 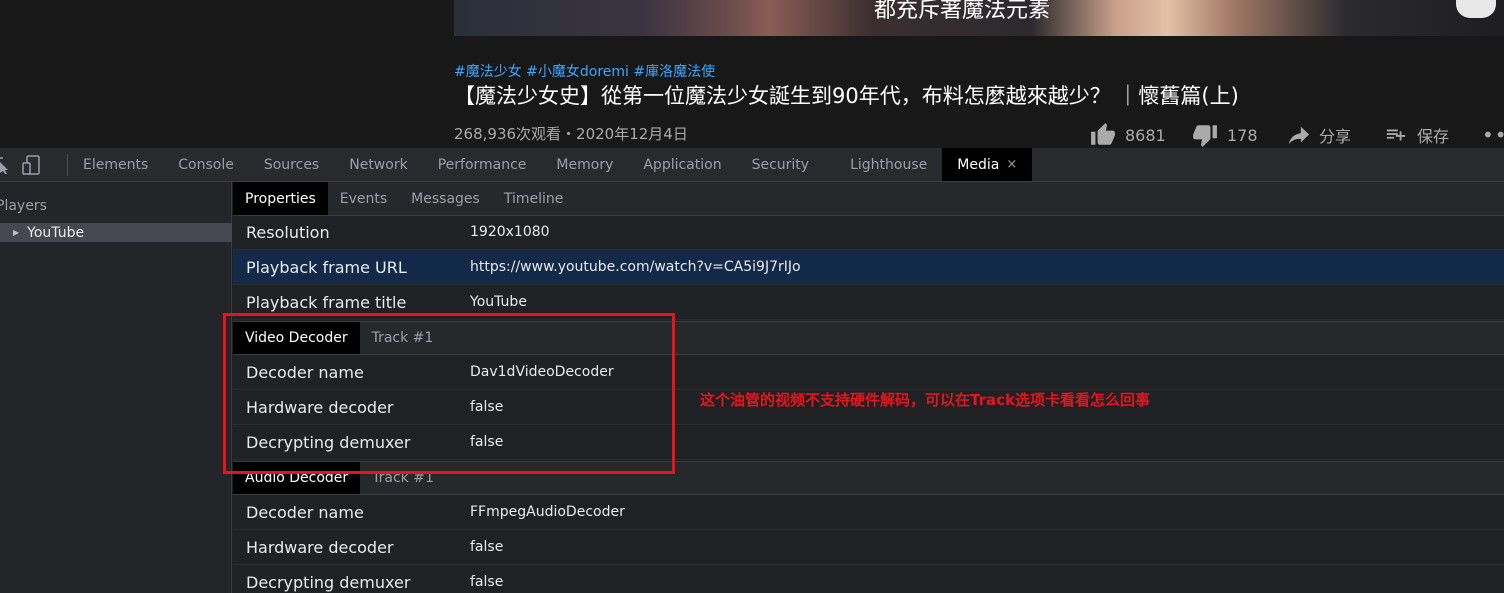 What do you see at coordinates (1396, 135) in the screenshot?
I see `playlist-add-icon` at bounding box center [1396, 135].